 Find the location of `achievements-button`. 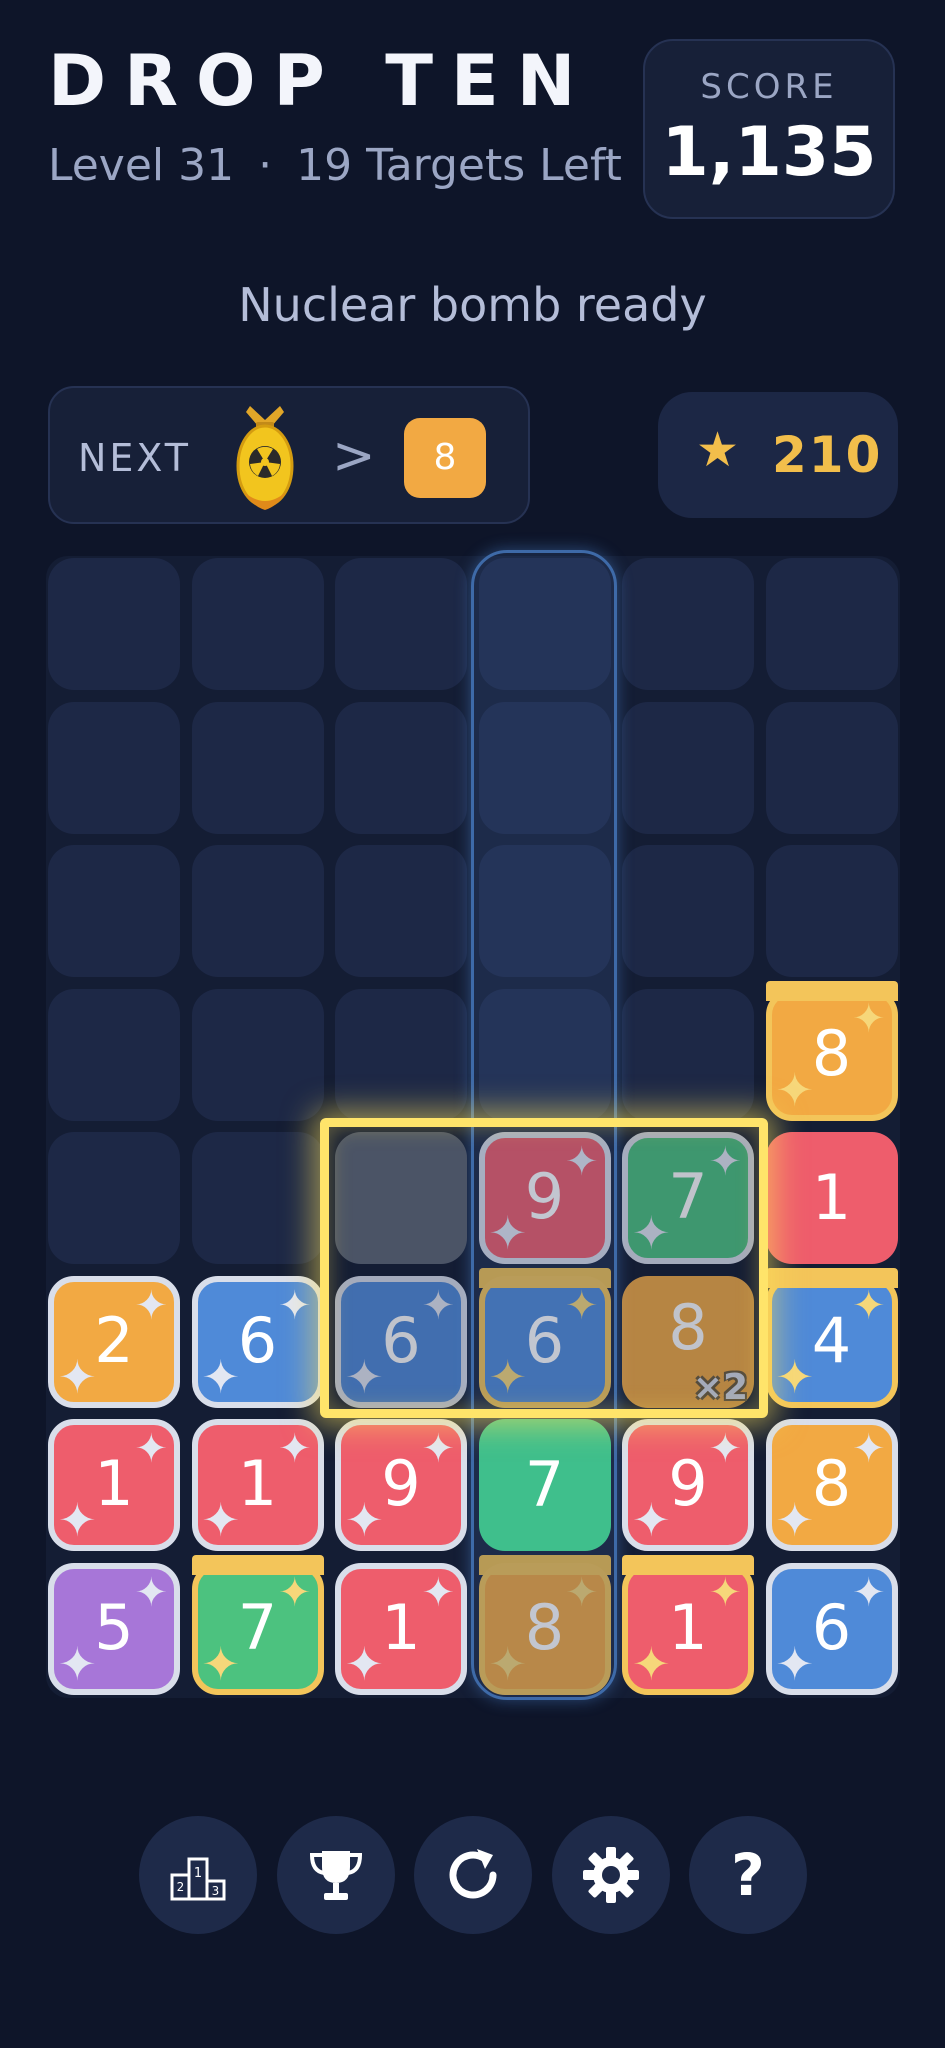

achievements-button is located at coordinates (336, 1875).